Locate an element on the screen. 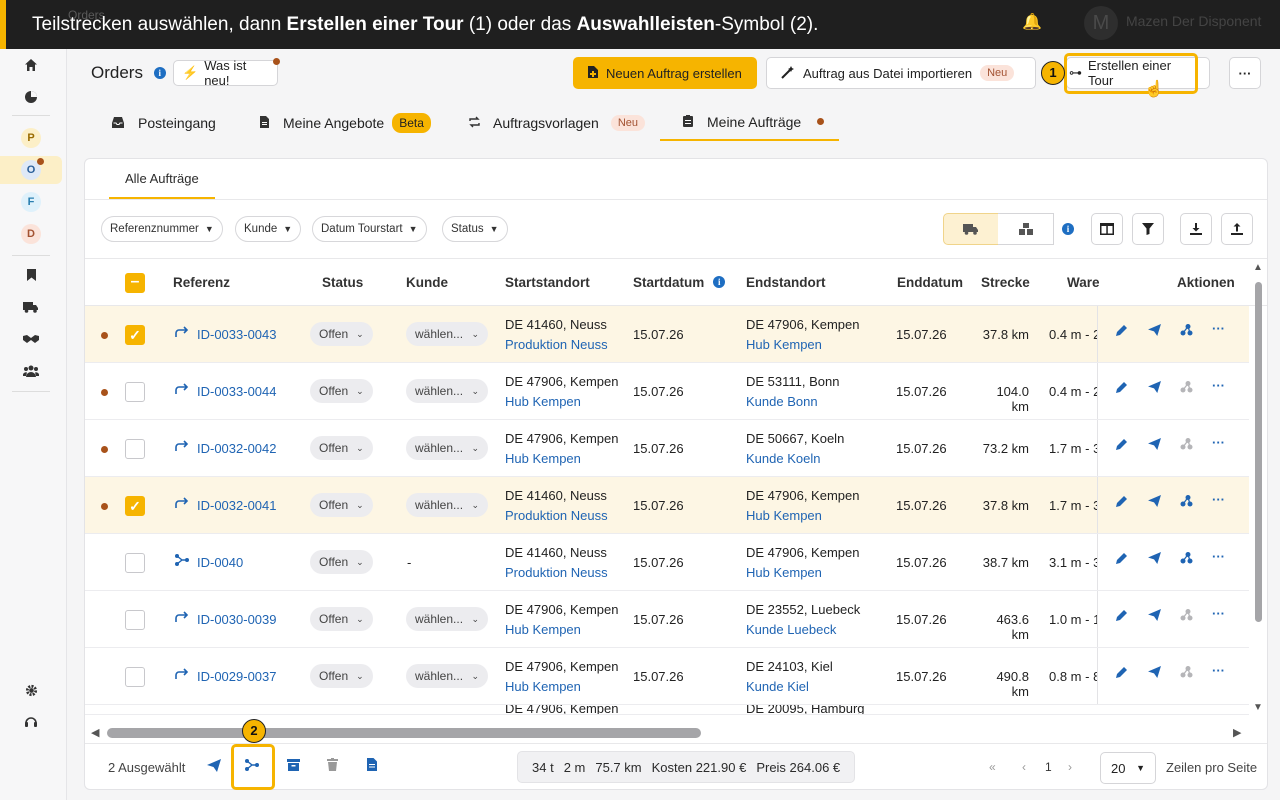  vertical-scrollbar: ▲ ▼ is located at coordinates (1258, 487).